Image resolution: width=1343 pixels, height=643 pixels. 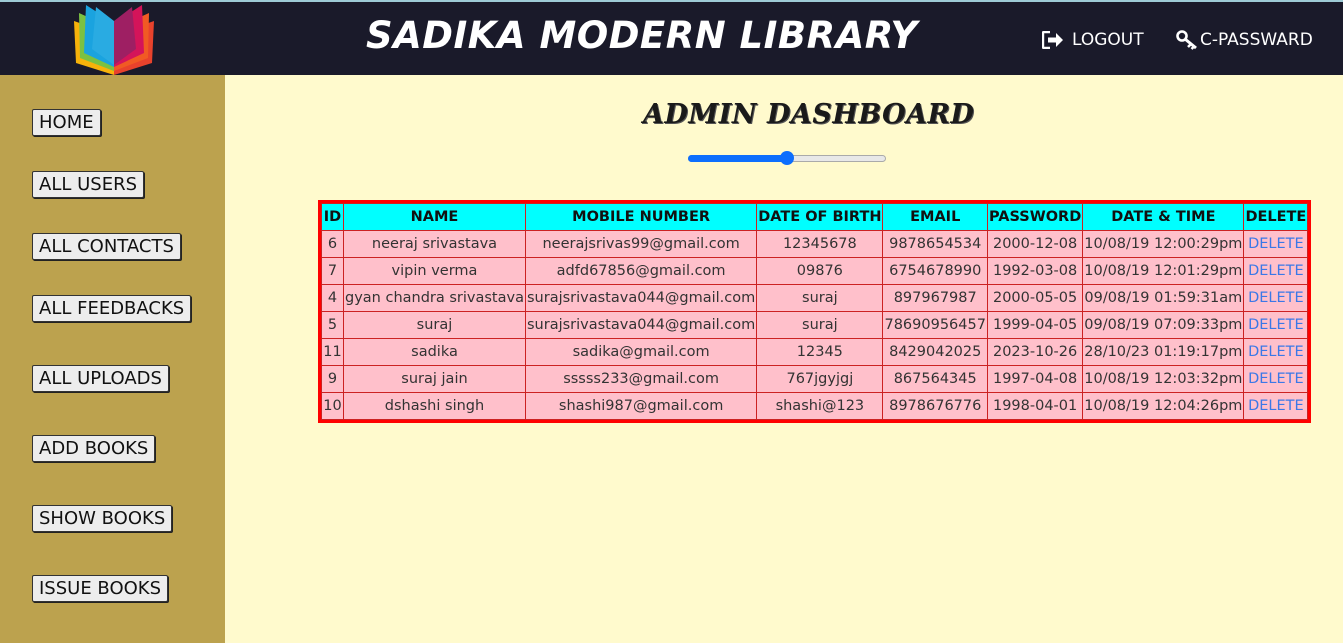 I want to click on col-date-of-birth-cell: 09876, so click(x=820, y=271).